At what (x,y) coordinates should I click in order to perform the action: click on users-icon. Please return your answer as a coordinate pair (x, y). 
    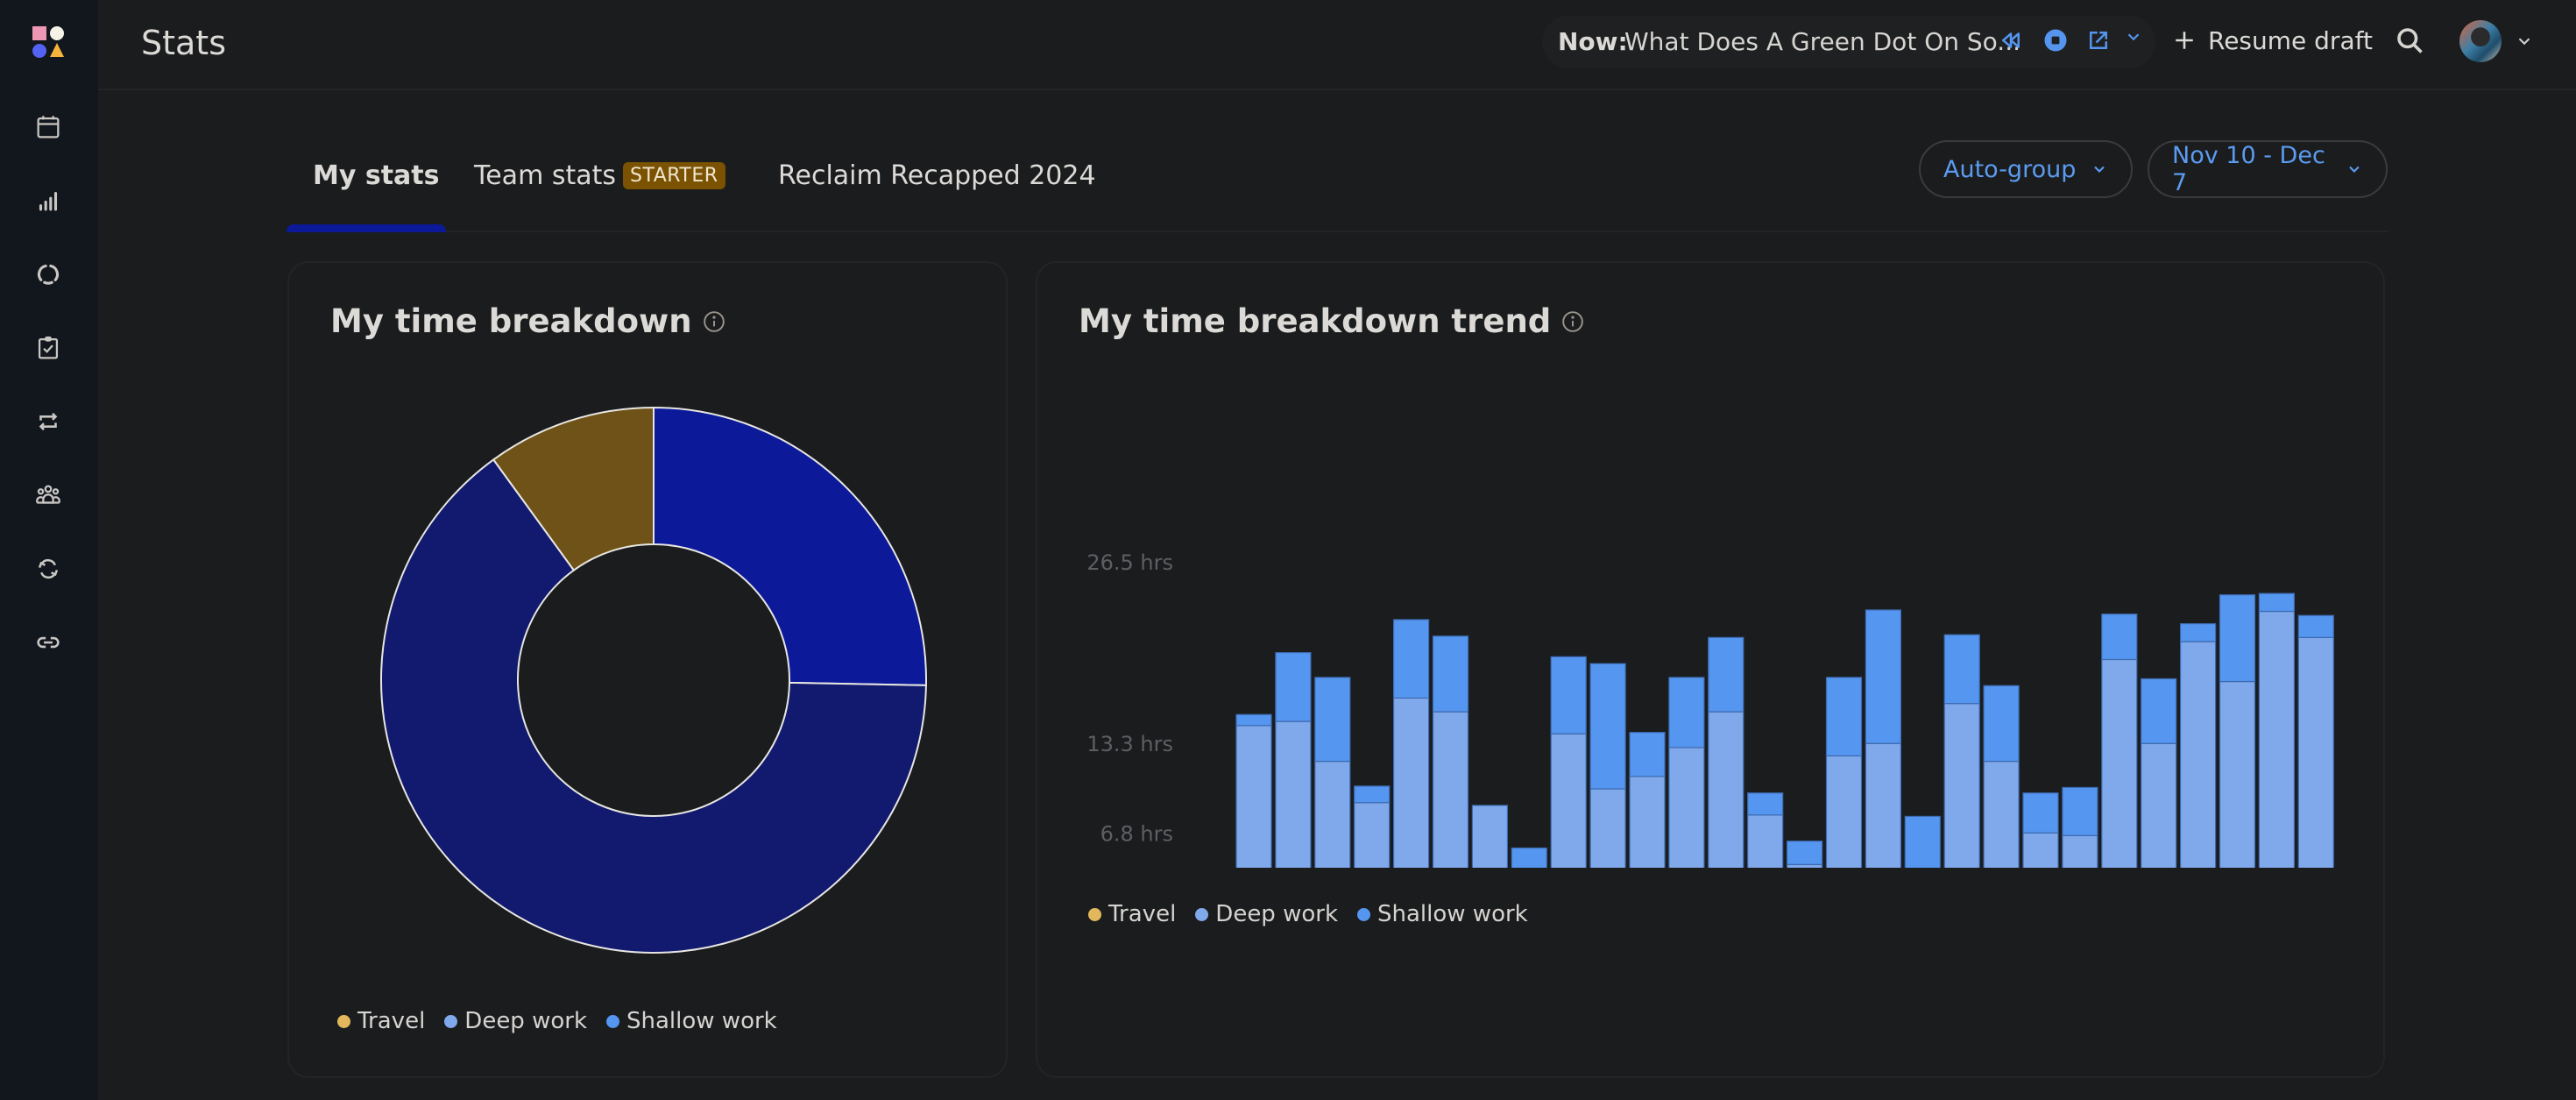
    Looking at the image, I should click on (48, 495).